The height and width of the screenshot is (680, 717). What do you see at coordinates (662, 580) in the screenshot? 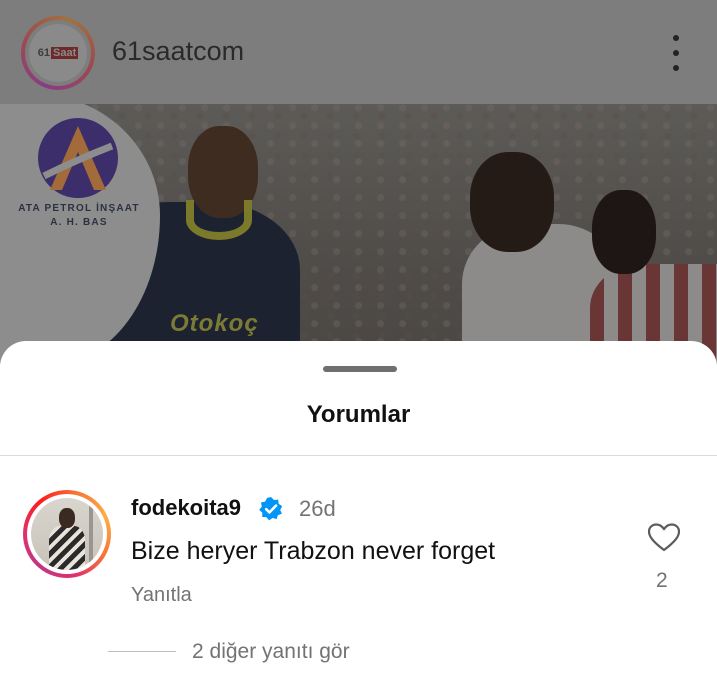
I see `like-count: 2` at bounding box center [662, 580].